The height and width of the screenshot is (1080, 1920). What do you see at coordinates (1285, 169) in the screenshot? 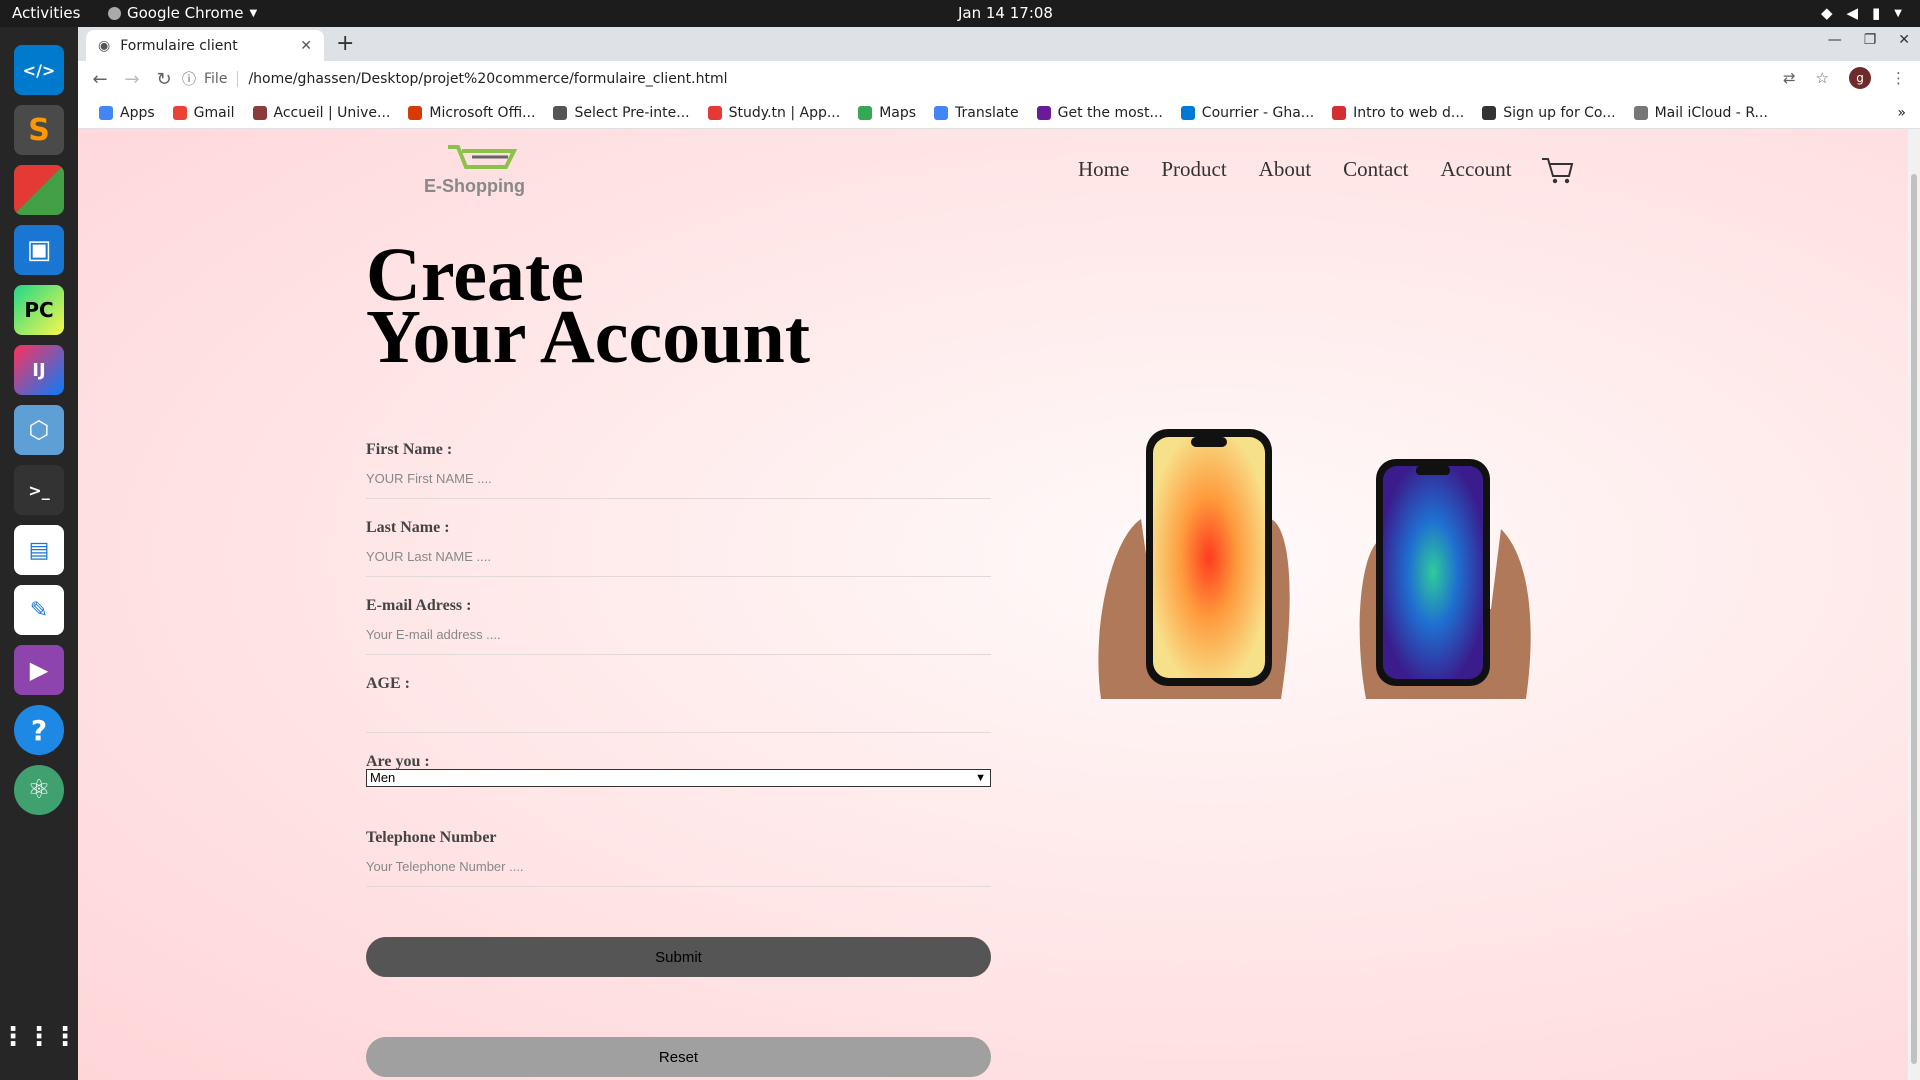
I see `nav-about: About` at bounding box center [1285, 169].